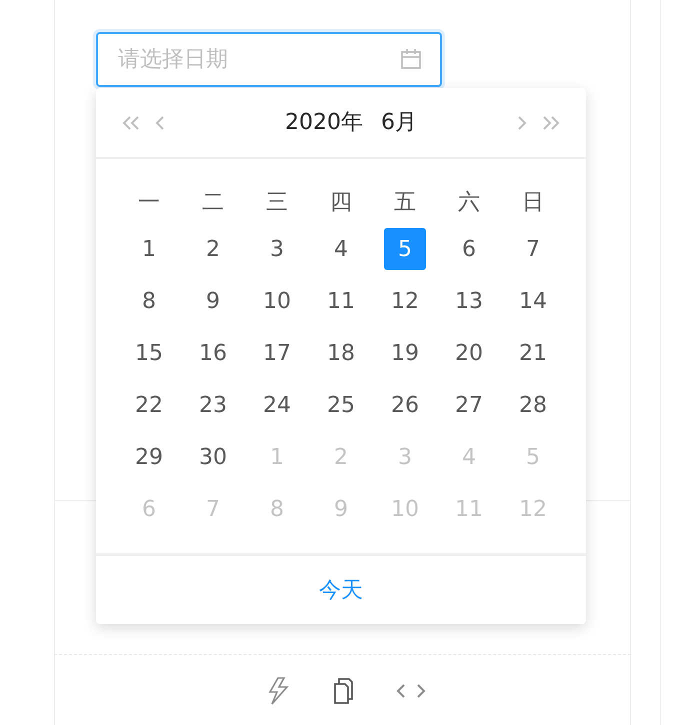 This screenshot has height=725, width=676. Describe the element at coordinates (149, 301) in the screenshot. I see `day-cell: 8` at that location.